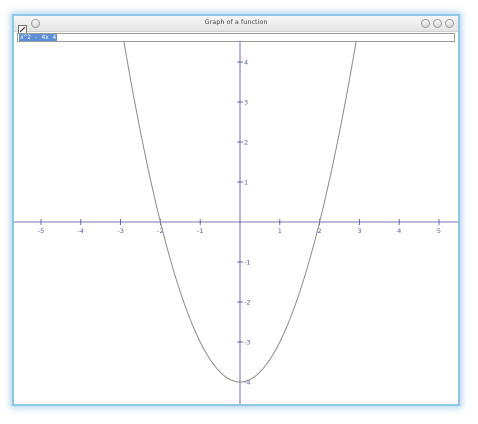 This screenshot has width=478, height=424. Describe the element at coordinates (359, 231) in the screenshot. I see `x-tick-label: 3` at that location.